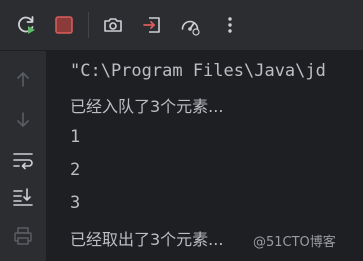 Image resolution: width=363 pixels, height=261 pixels. I want to click on console-line: 1, so click(75, 137).